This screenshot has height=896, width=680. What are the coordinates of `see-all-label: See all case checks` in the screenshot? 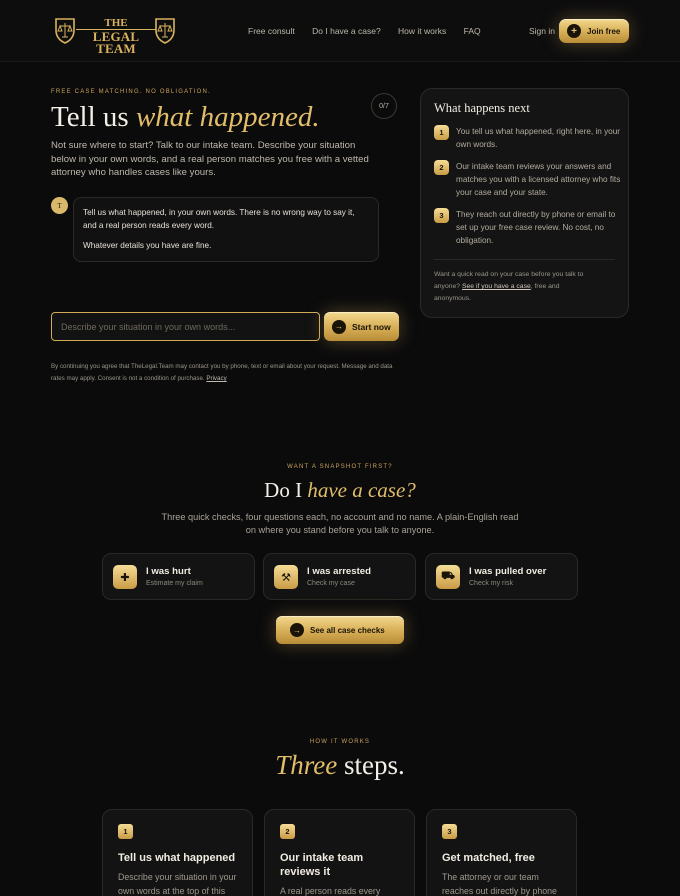 It's located at (347, 630).